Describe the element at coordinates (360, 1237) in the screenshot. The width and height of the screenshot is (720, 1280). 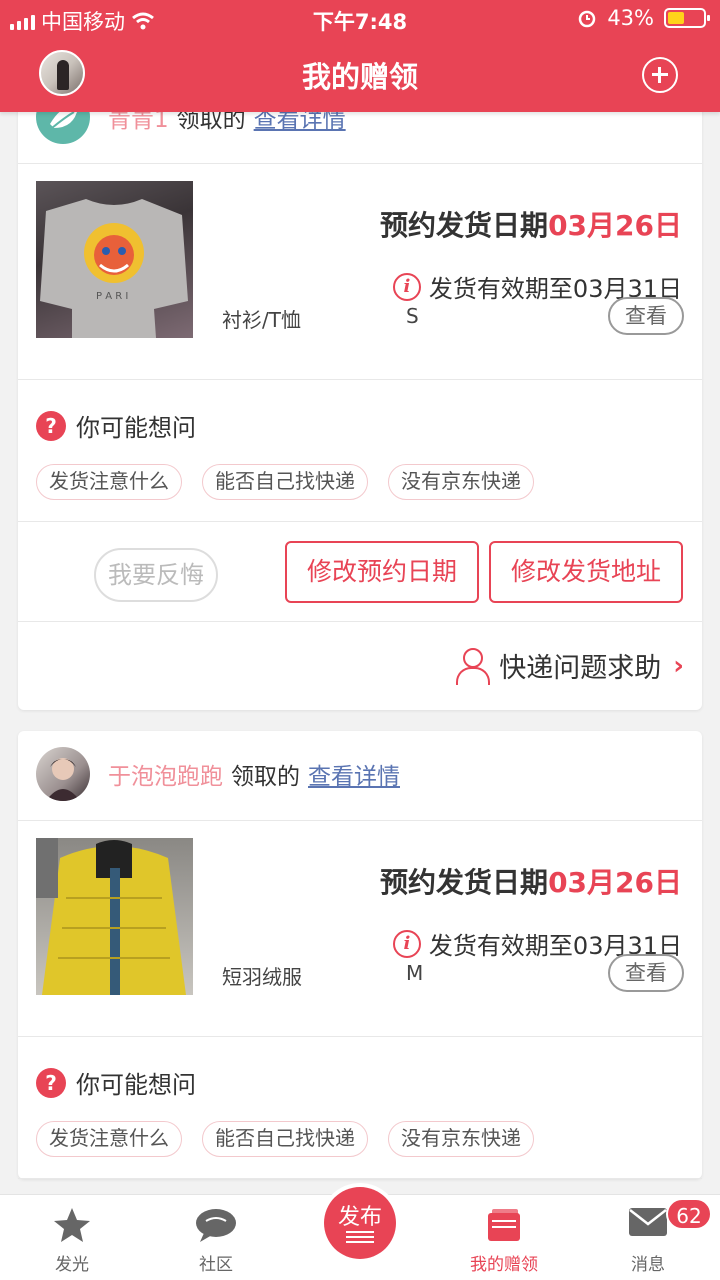
I see `publish-icon` at that location.